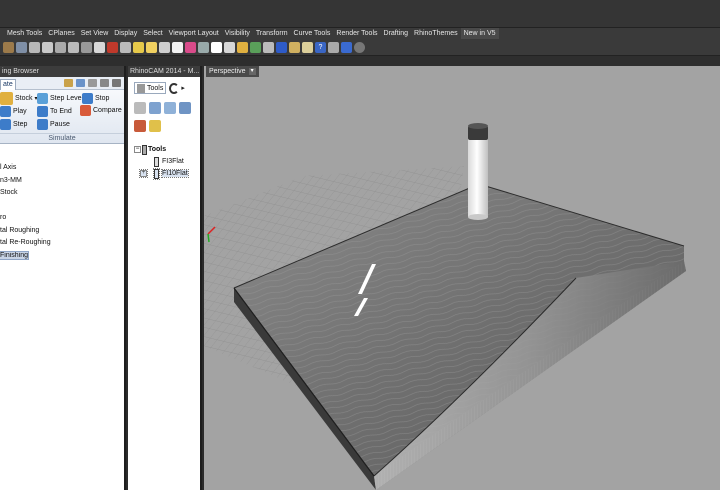 The image size is (720, 490). I want to click on pause-button: Pause, so click(53, 124).